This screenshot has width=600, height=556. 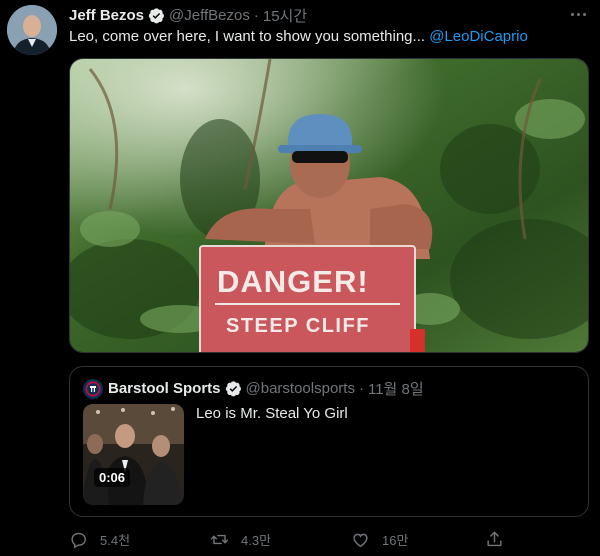 I want to click on share-icon, so click(x=494, y=538).